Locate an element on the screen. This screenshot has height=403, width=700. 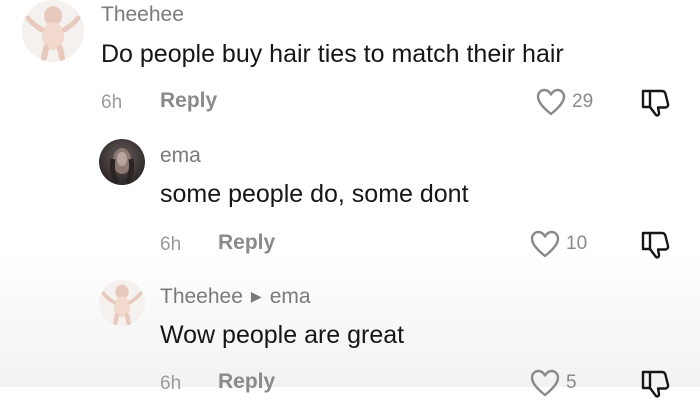
like-count: 5 is located at coordinates (571, 382).